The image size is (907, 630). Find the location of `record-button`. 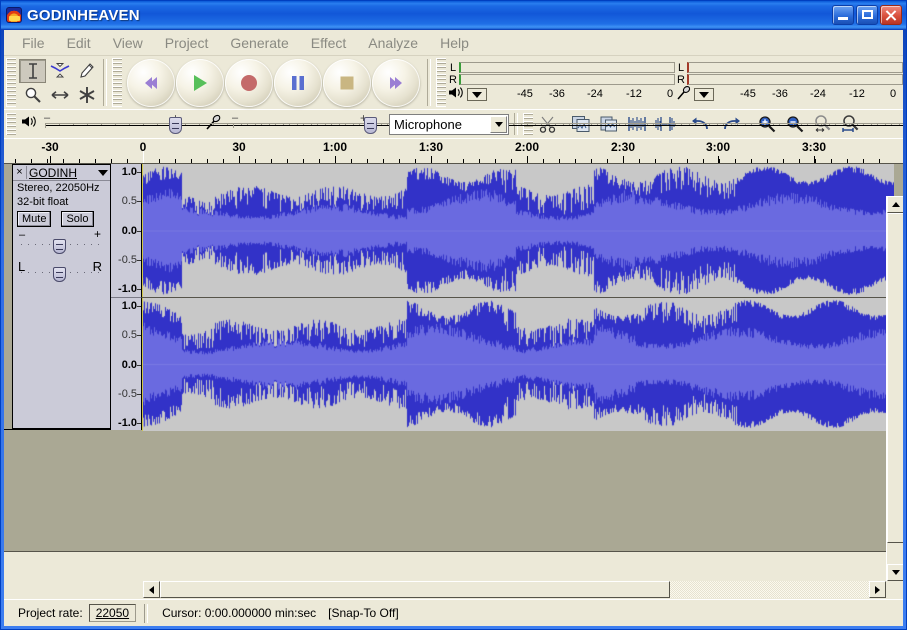

record-button is located at coordinates (249, 82).